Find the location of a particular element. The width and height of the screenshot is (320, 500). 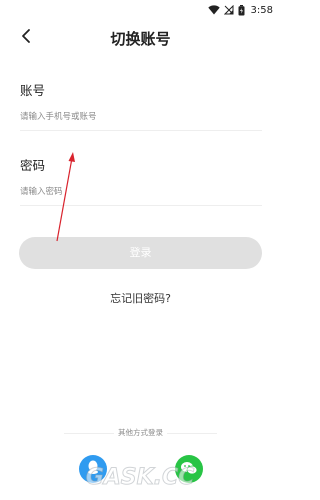

password-input is located at coordinates (141, 192).